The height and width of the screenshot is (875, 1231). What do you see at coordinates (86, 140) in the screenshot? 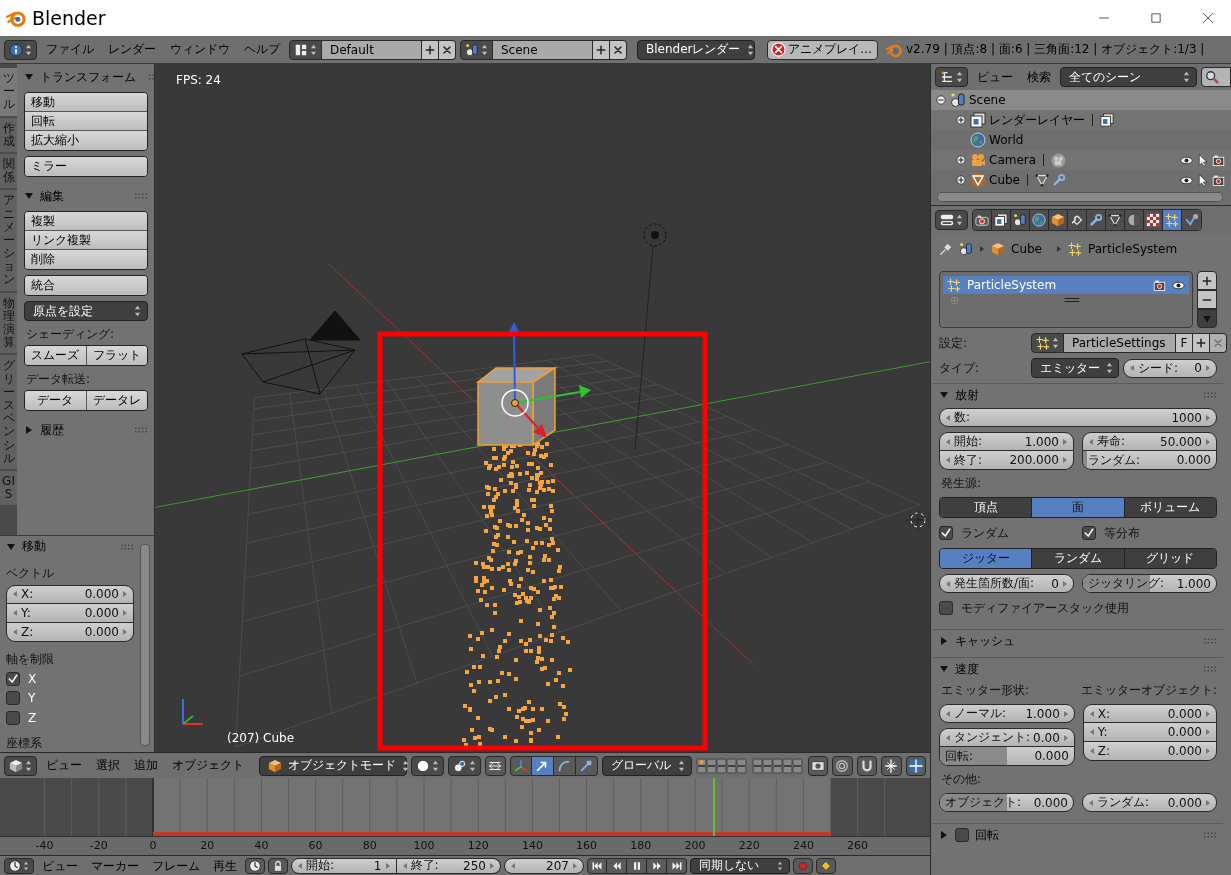
I see `tool-button: 拡大縮小` at bounding box center [86, 140].